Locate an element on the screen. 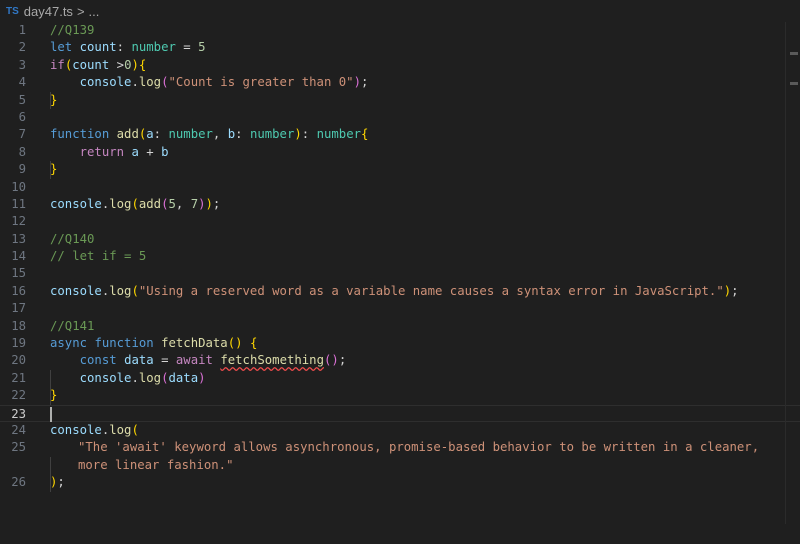  code-line: 14 // let if = 5 is located at coordinates (400, 256).